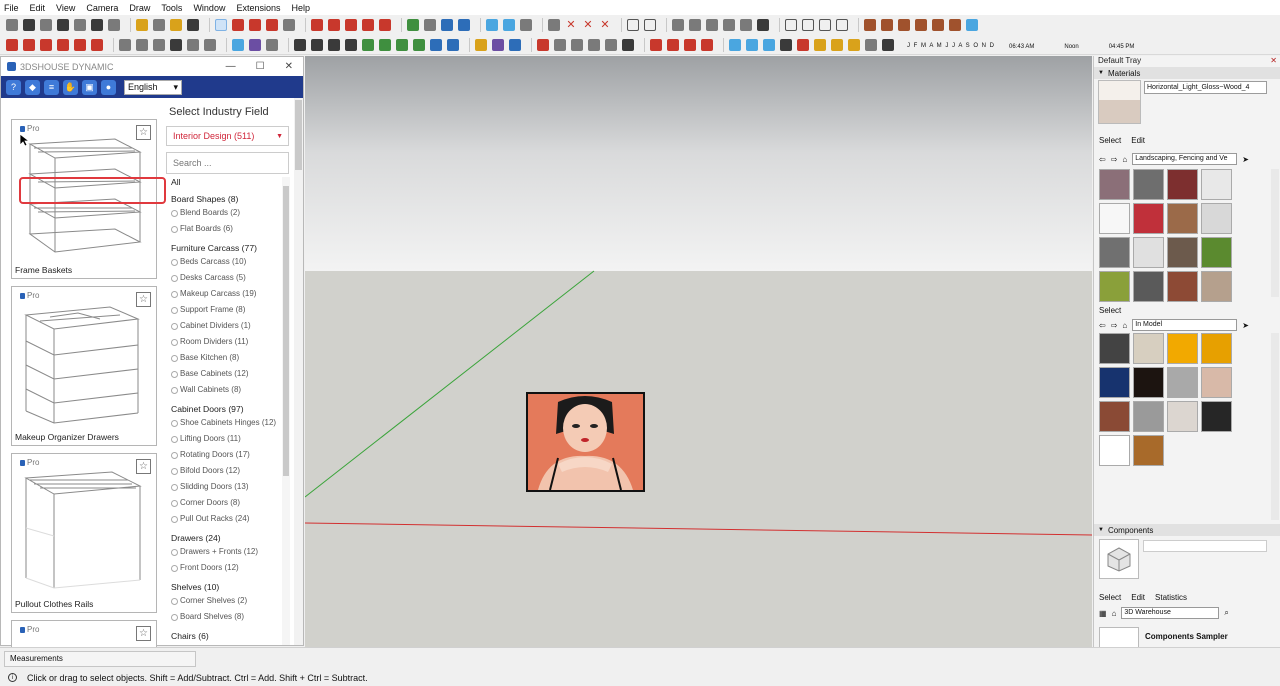  What do you see at coordinates (1114, 325) in the screenshot?
I see `forward-arrow-icon: ⇨` at bounding box center [1114, 325].